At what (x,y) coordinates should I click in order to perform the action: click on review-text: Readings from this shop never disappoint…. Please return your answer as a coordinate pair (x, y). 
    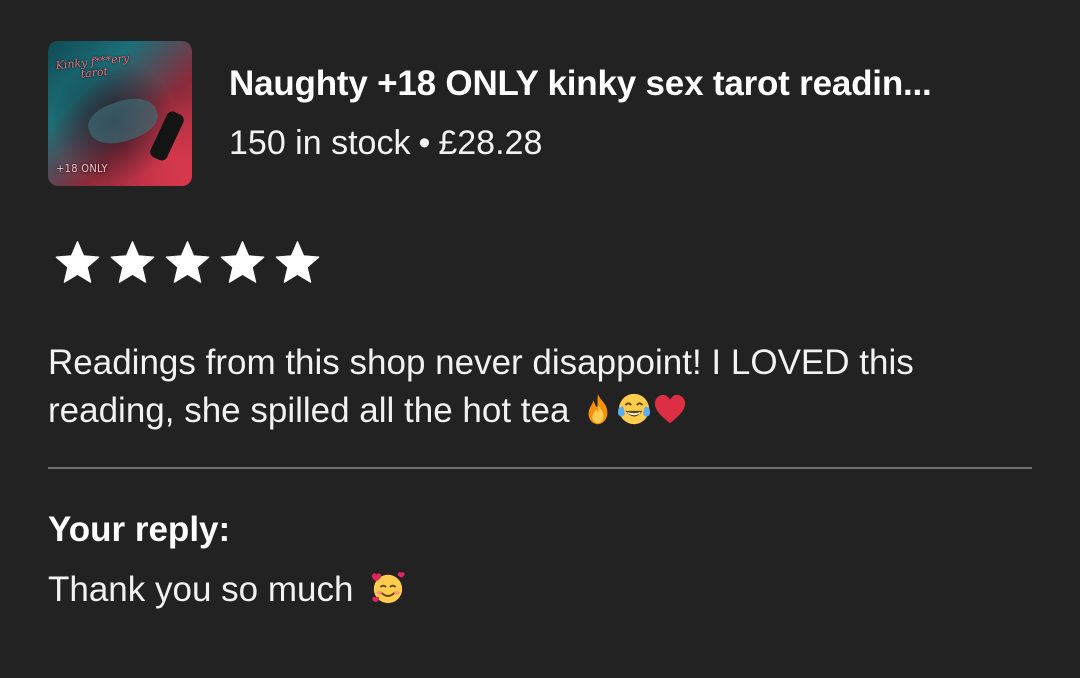
    Looking at the image, I should click on (481, 386).